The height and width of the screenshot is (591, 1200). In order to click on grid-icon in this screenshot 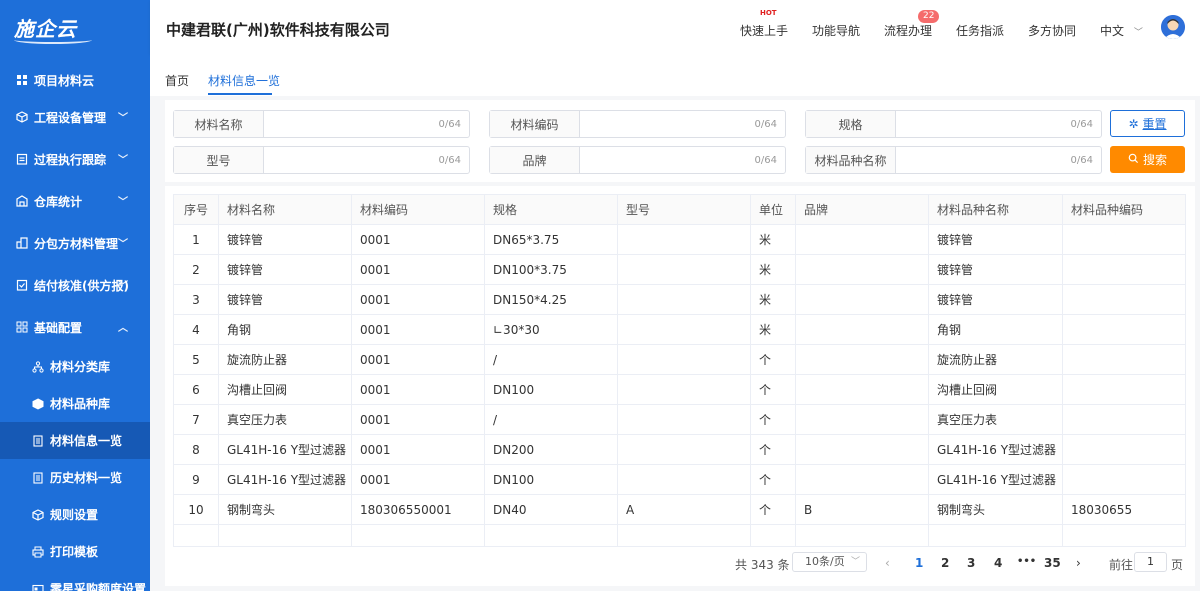, I will do `click(22, 327)`.